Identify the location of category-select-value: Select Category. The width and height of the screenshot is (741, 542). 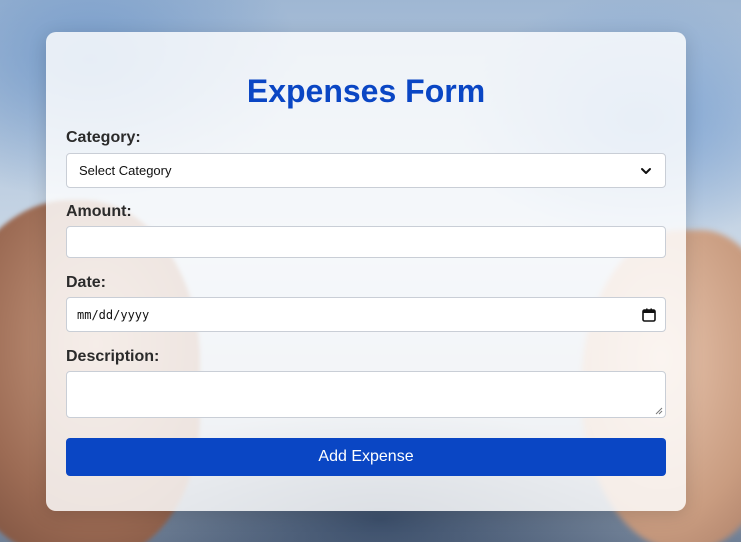
(125, 170).